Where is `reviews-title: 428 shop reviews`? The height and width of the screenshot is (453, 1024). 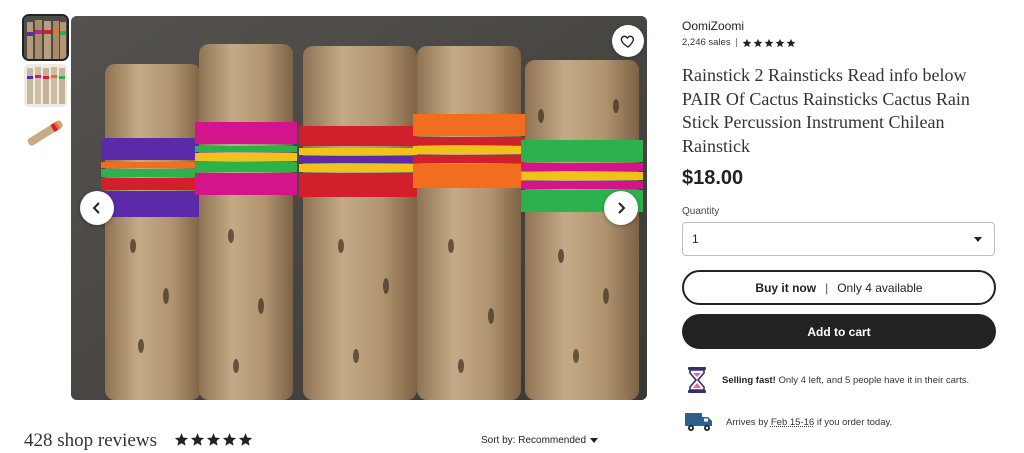
reviews-title: 428 shop reviews is located at coordinates (90, 440).